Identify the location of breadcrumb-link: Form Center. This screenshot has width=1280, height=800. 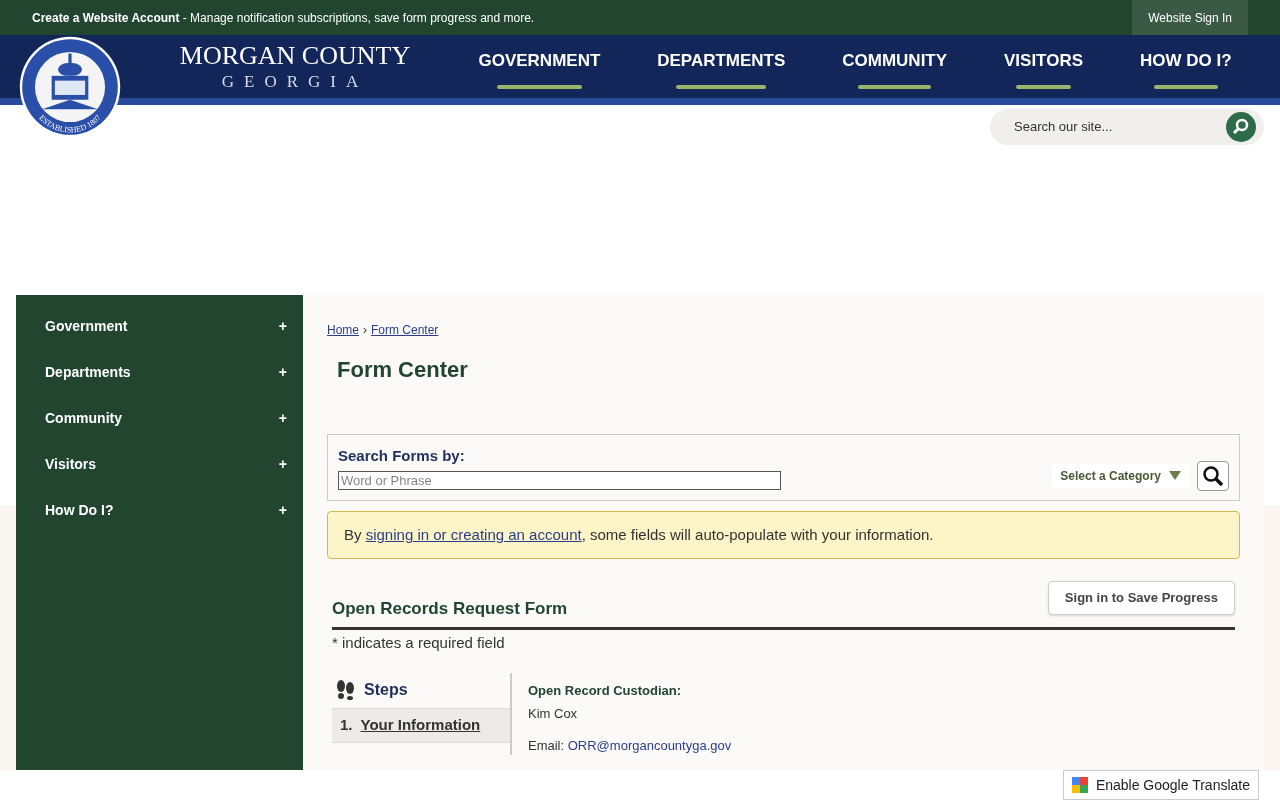
(405, 330).